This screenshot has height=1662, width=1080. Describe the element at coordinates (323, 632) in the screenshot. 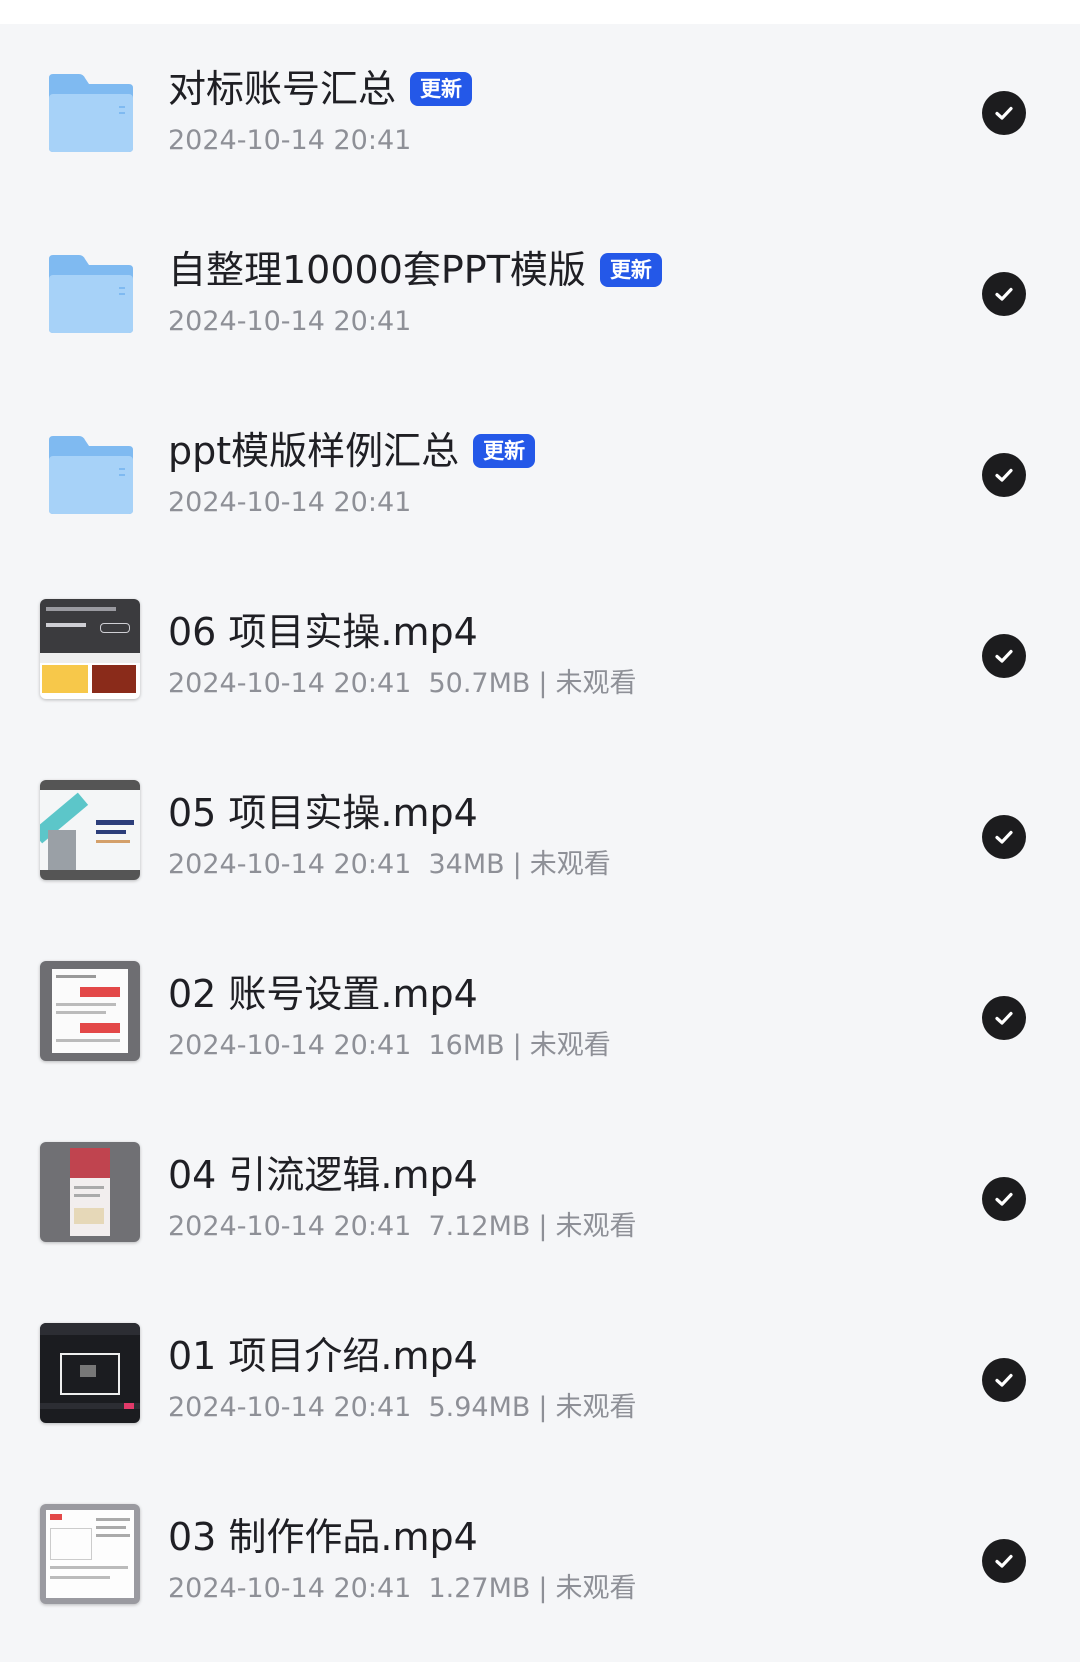

I see `item-title: 06 项目实操.mp4` at that location.